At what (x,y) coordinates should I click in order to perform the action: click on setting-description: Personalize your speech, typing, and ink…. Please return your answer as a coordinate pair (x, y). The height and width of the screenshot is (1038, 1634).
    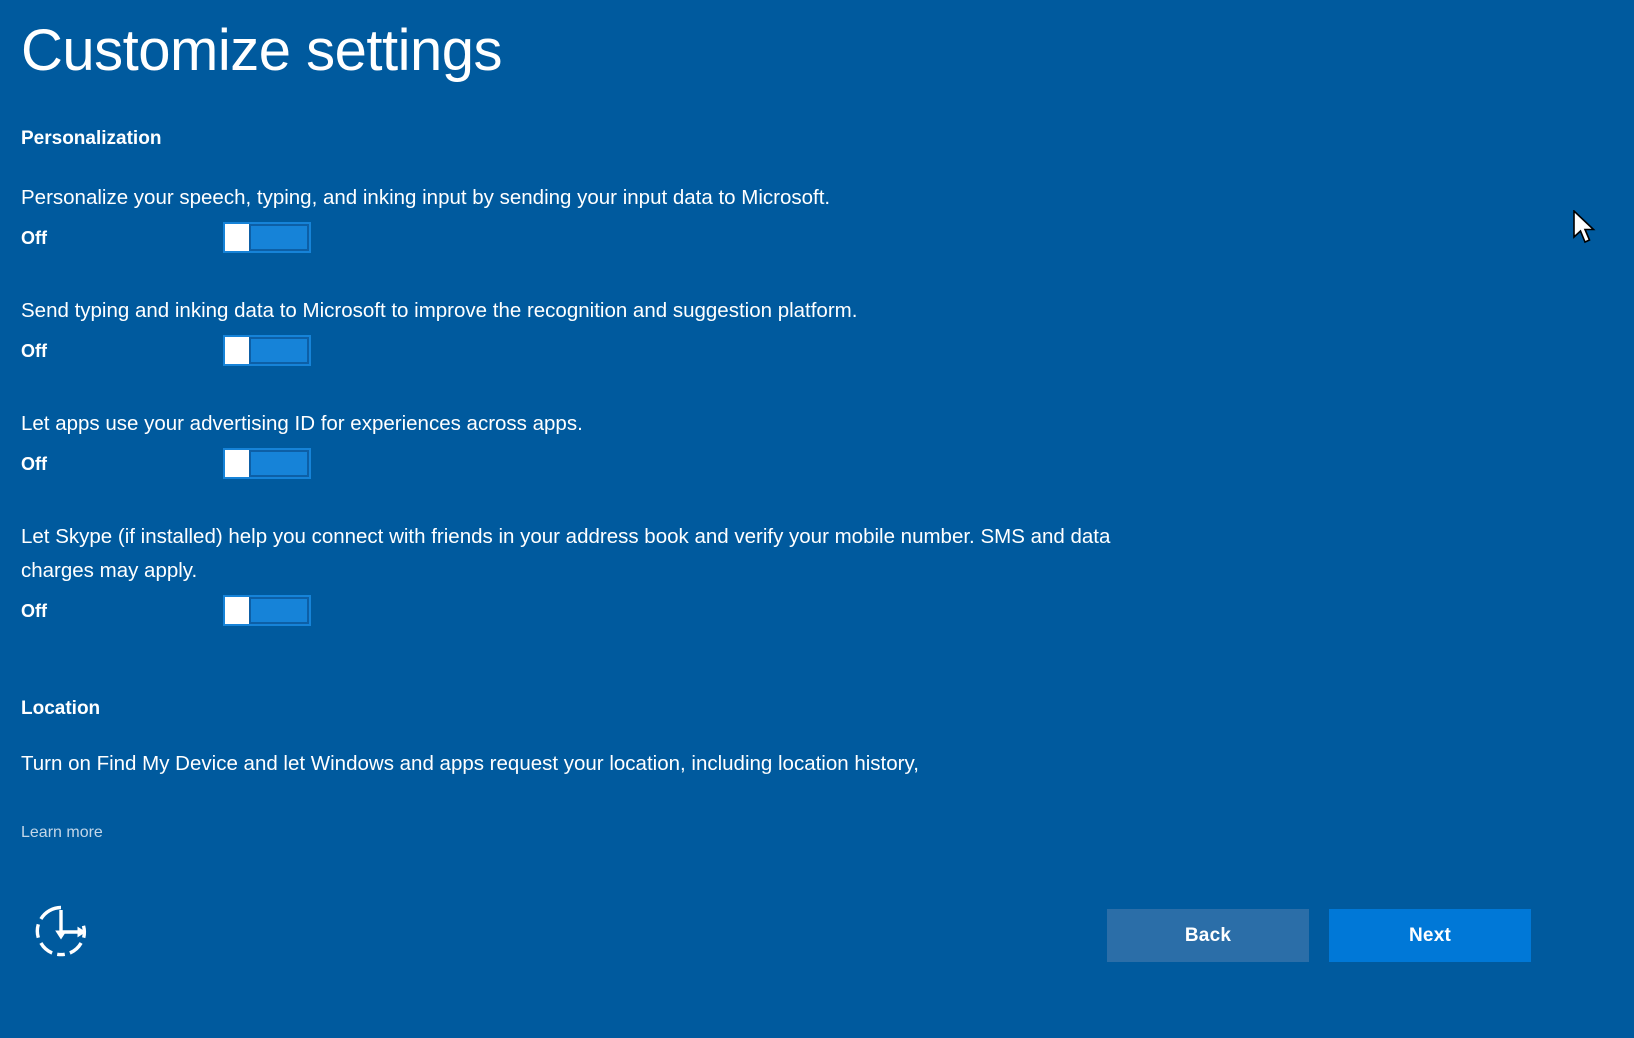
    Looking at the image, I should click on (426, 197).